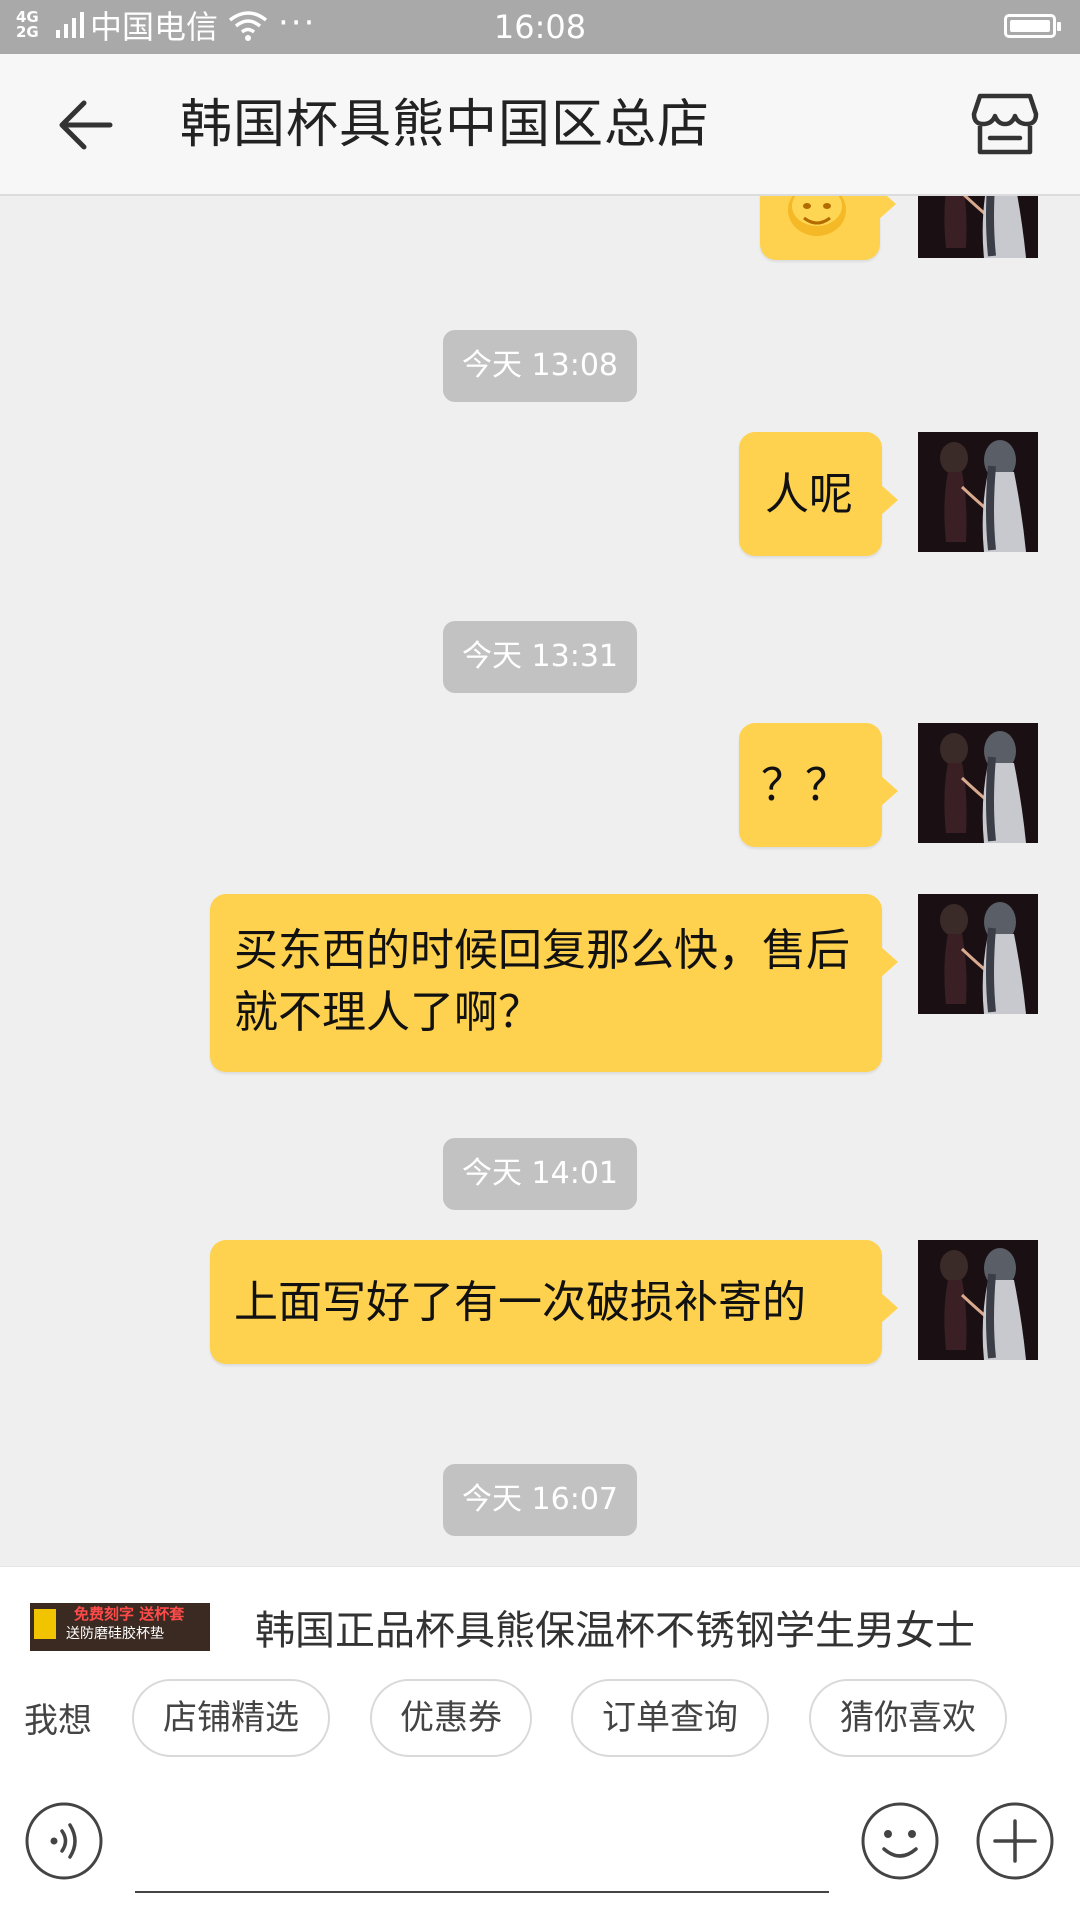 Image resolution: width=1080 pixels, height=1920 pixels. What do you see at coordinates (58, 1721) in the screenshot?
I see `quick-action-label: 我想` at bounding box center [58, 1721].